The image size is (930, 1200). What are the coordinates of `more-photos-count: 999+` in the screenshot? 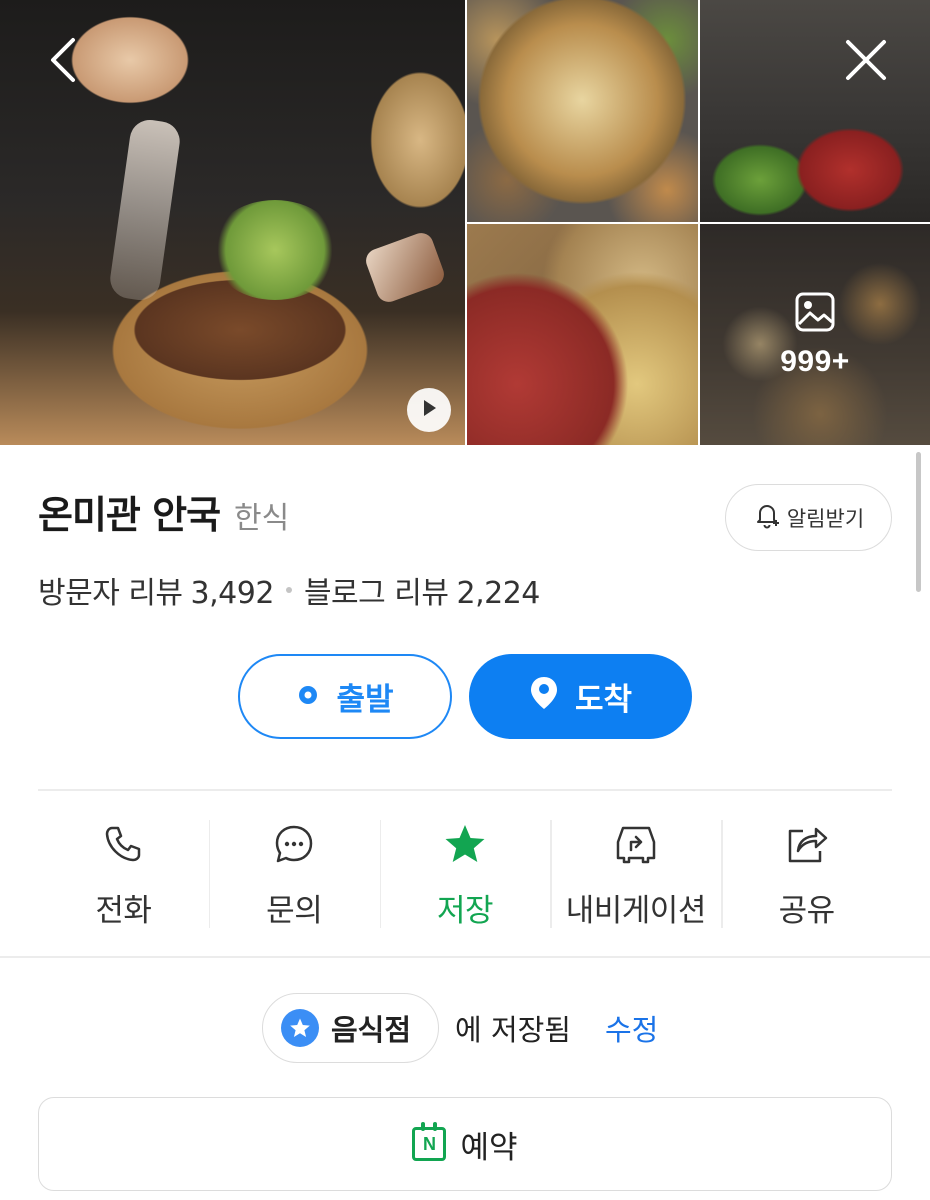 It's located at (815, 361).